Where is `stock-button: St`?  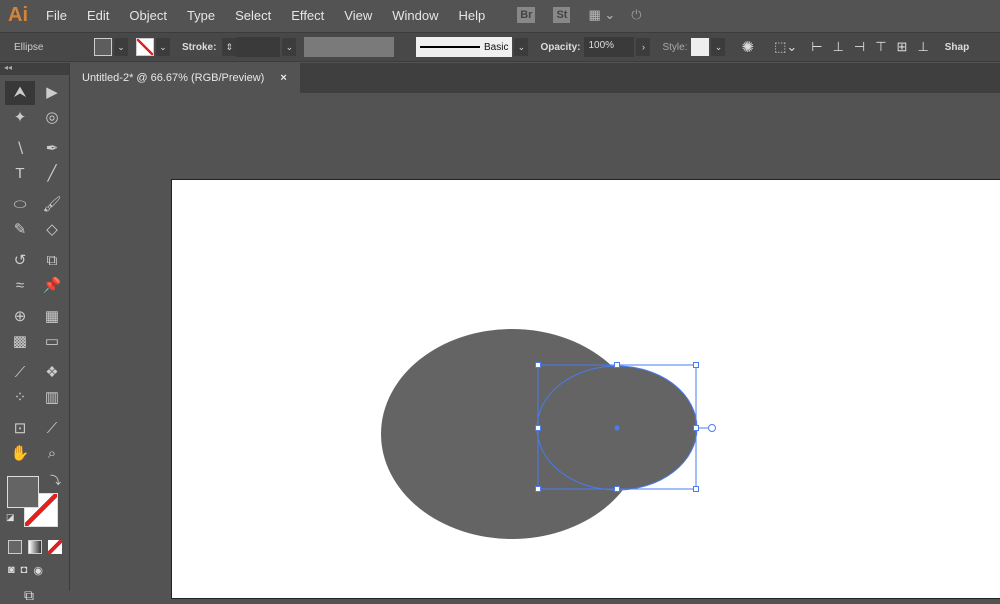 stock-button: St is located at coordinates (562, 15).